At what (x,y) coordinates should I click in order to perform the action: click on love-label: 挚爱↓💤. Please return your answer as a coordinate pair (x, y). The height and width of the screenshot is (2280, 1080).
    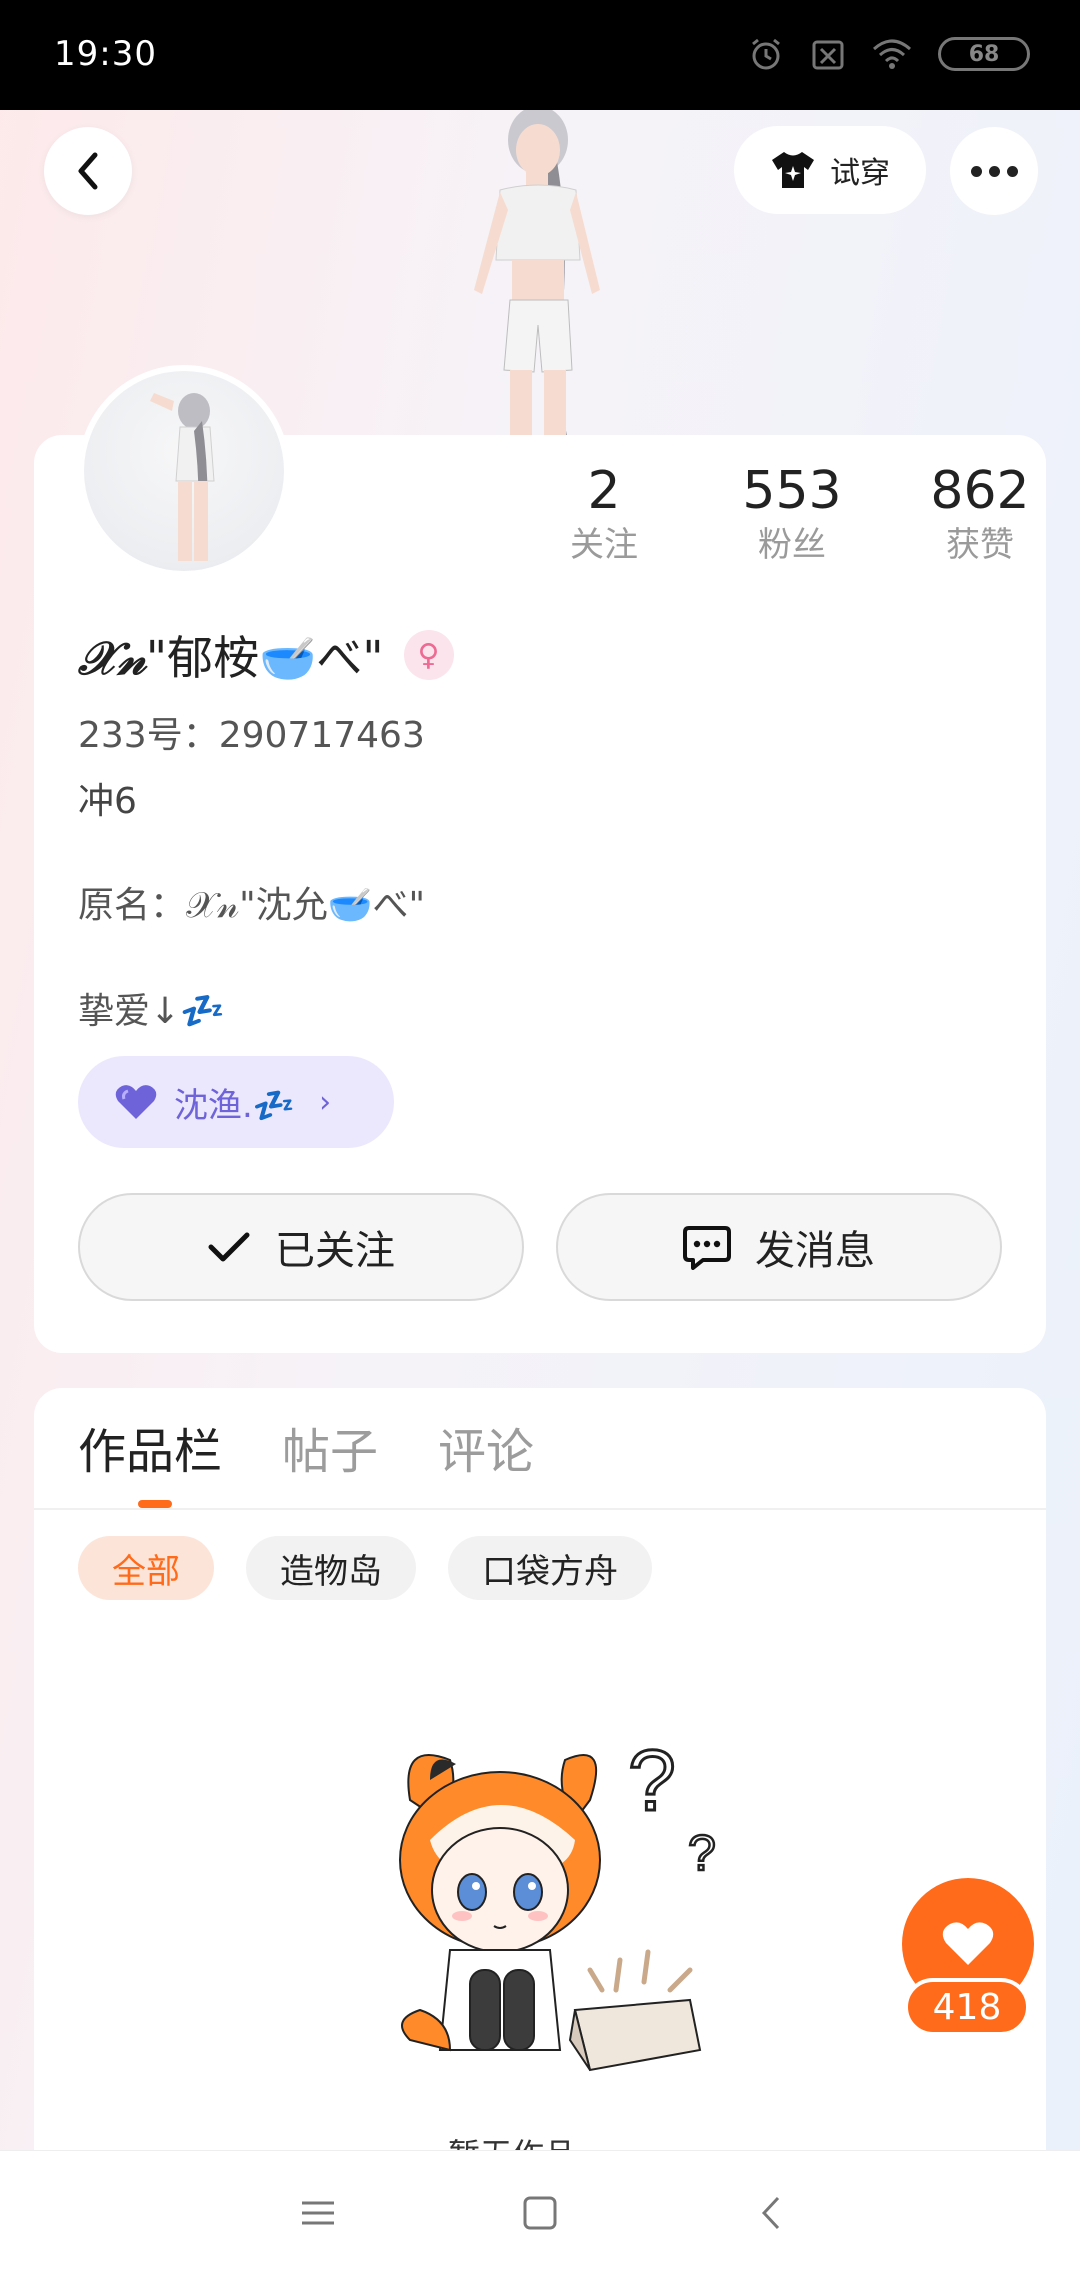
    Looking at the image, I should click on (151, 1011).